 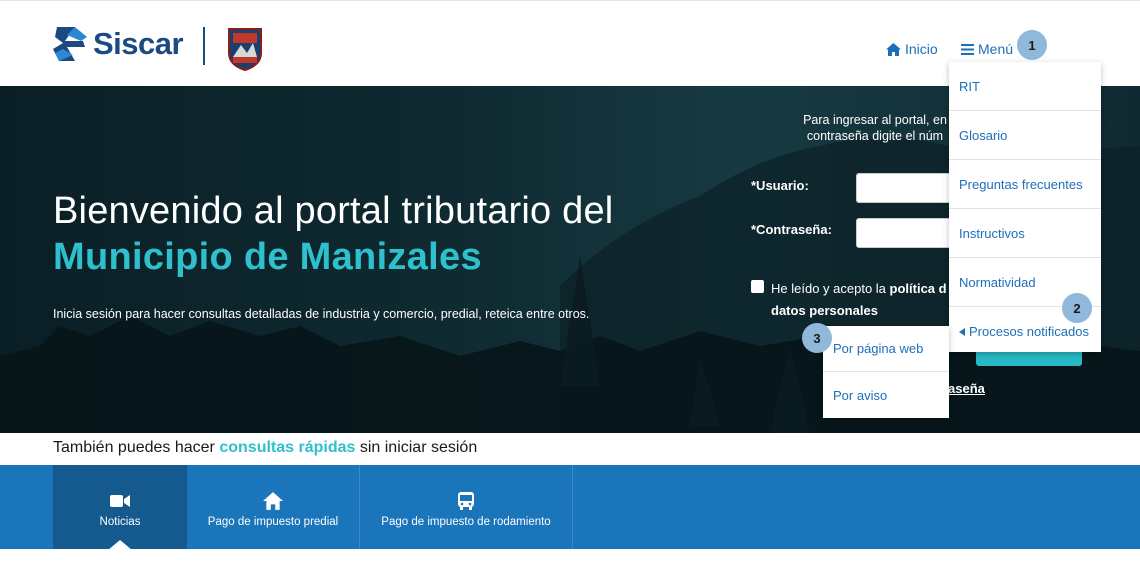 I want to click on menu-item-rit: RIT, so click(x=1025, y=86).